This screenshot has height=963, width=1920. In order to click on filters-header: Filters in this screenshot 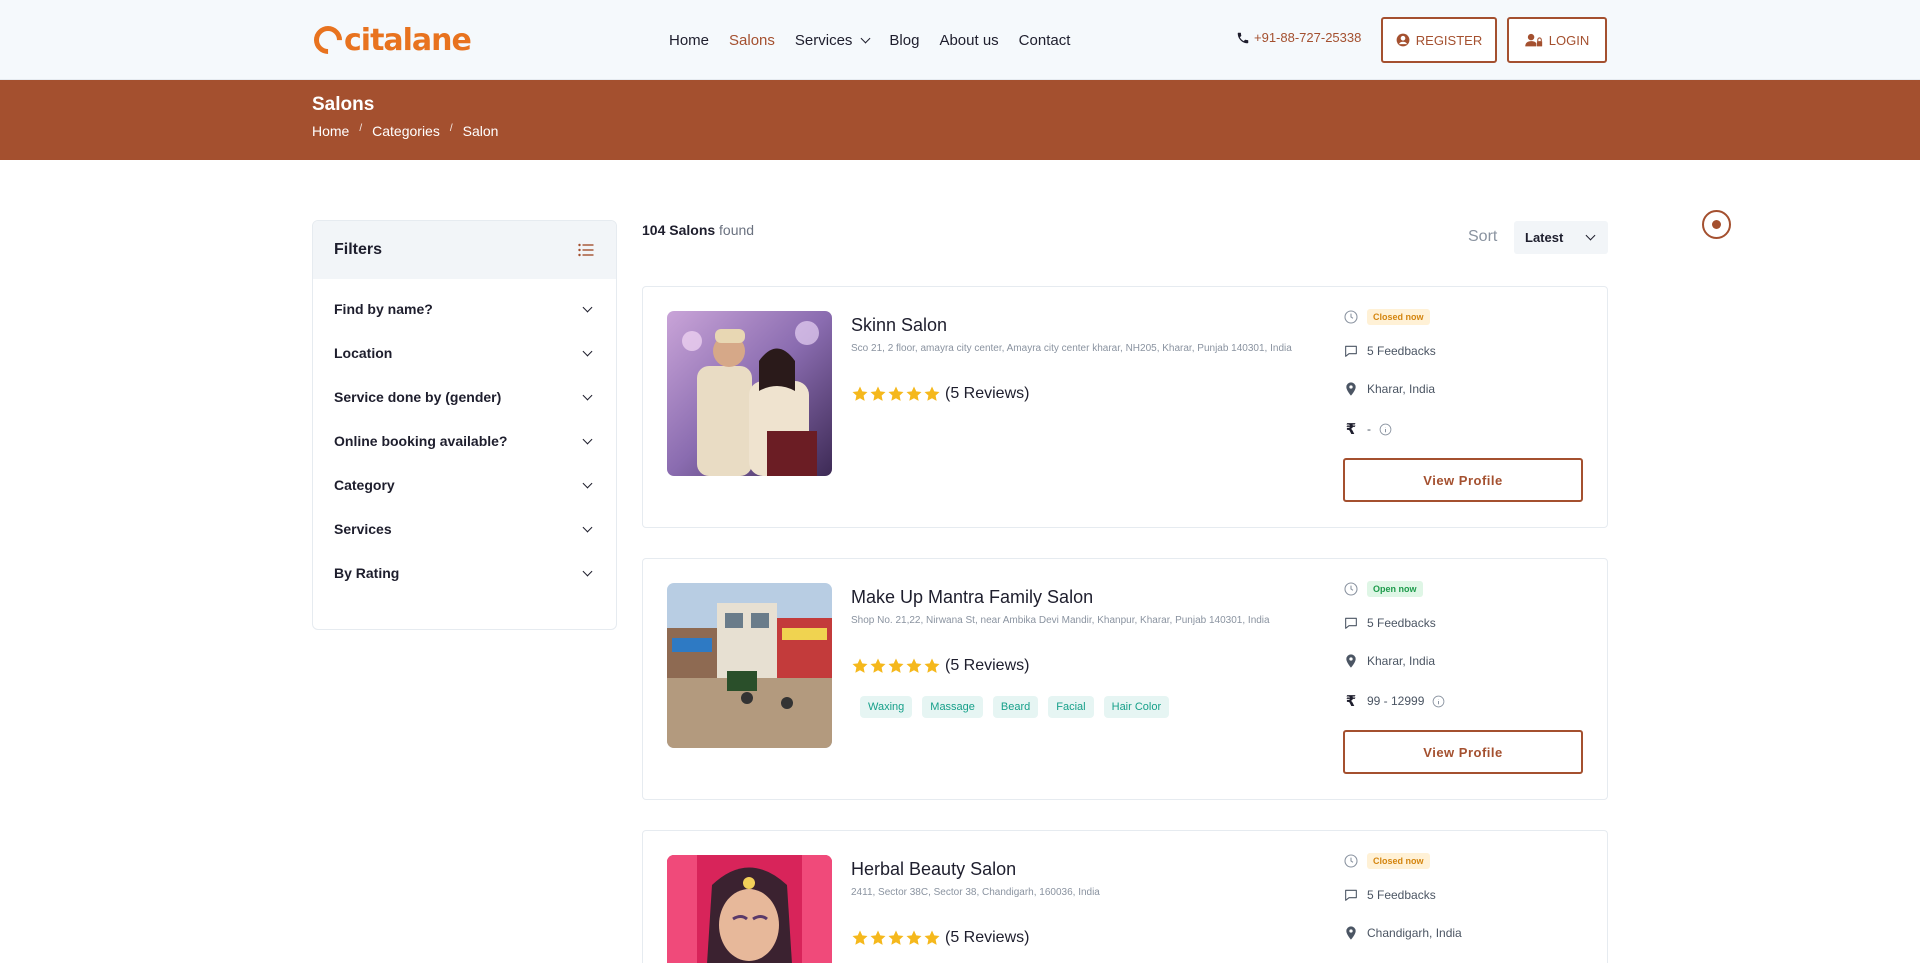, I will do `click(464, 250)`.